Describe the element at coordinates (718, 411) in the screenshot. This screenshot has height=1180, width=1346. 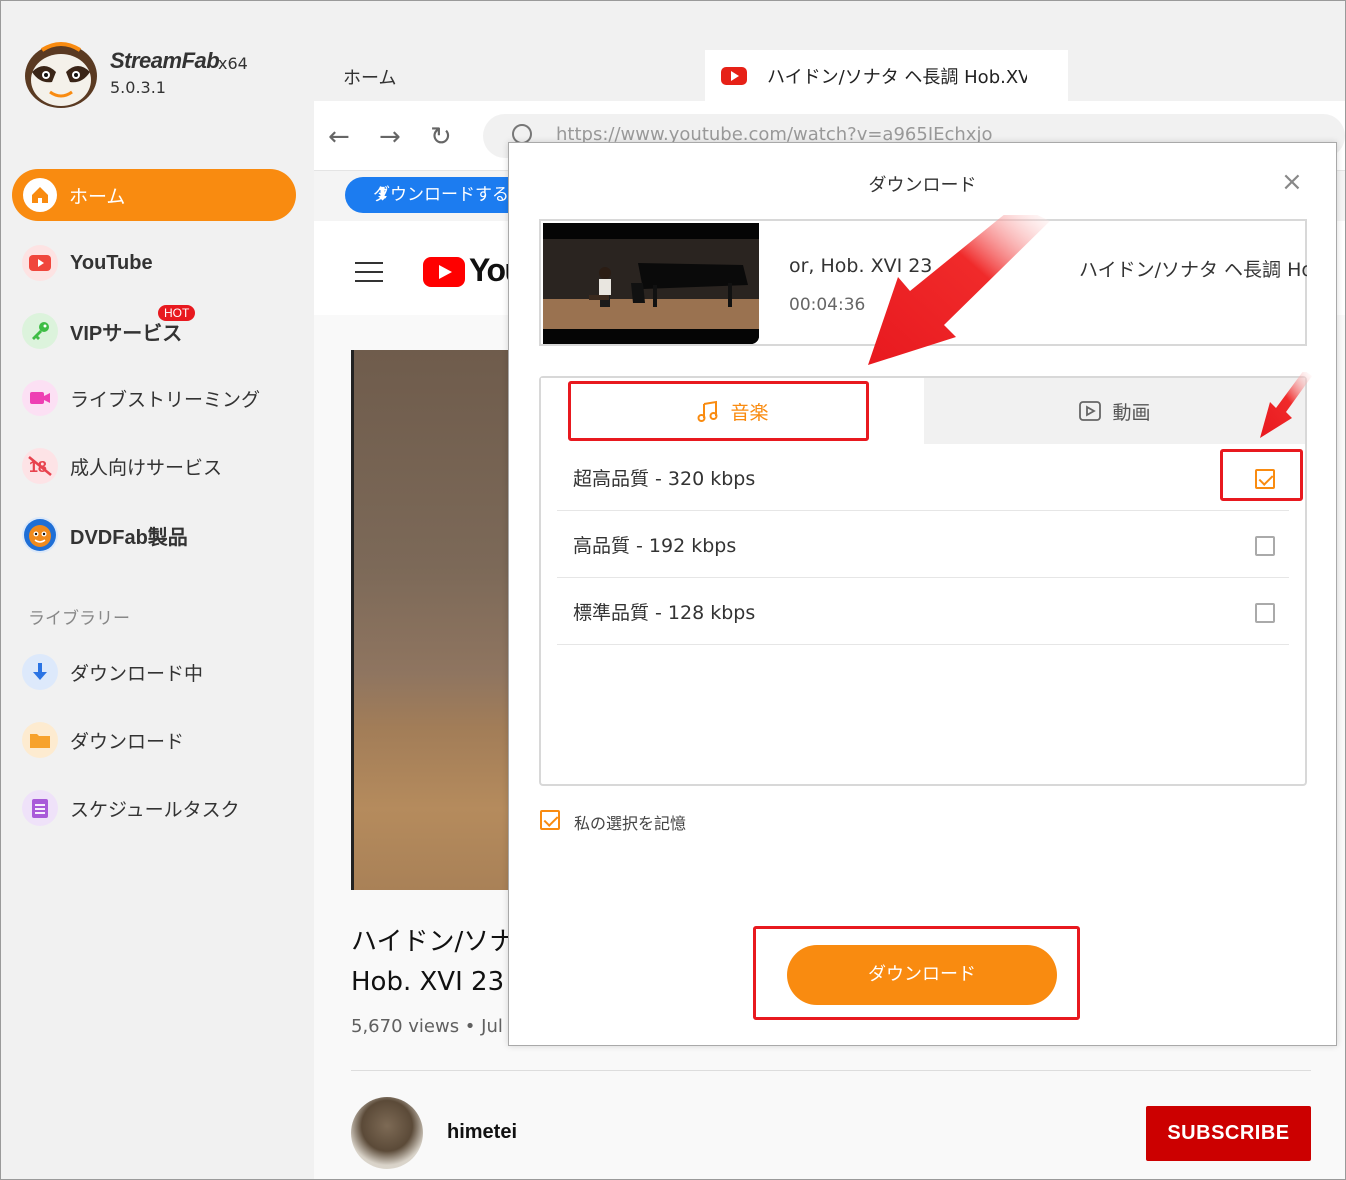
I see `annotation-box-music-tab` at that location.